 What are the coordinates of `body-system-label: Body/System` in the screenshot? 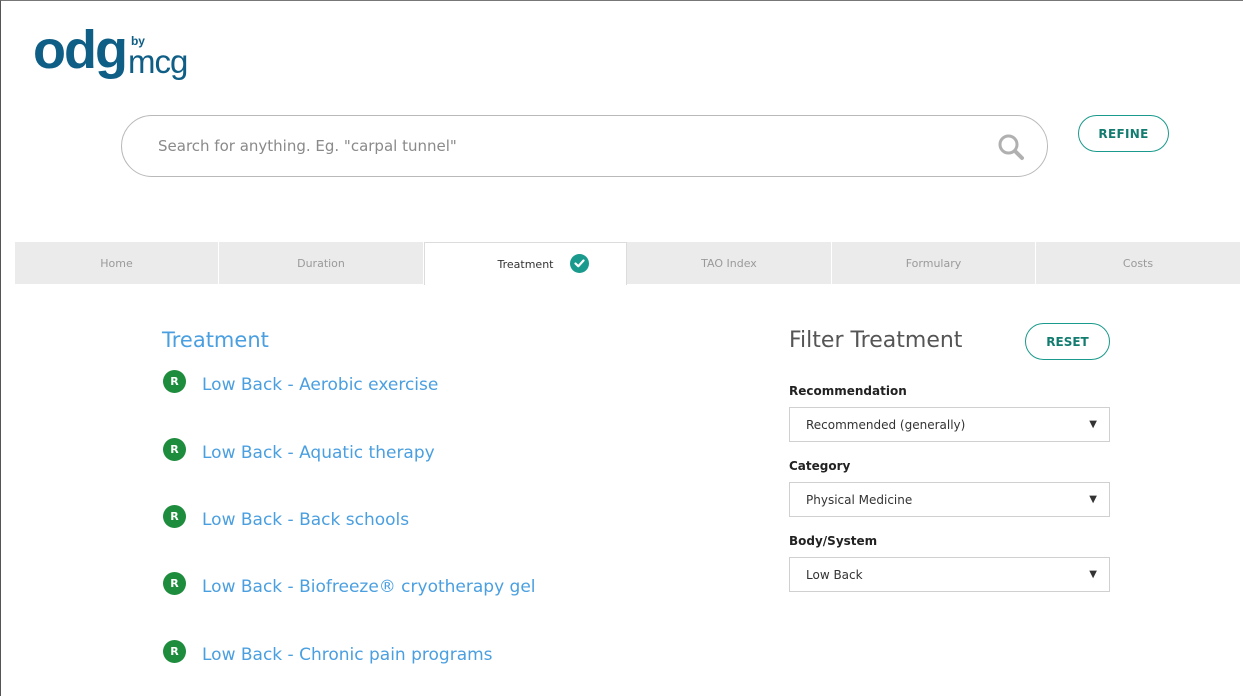 It's located at (833, 541).